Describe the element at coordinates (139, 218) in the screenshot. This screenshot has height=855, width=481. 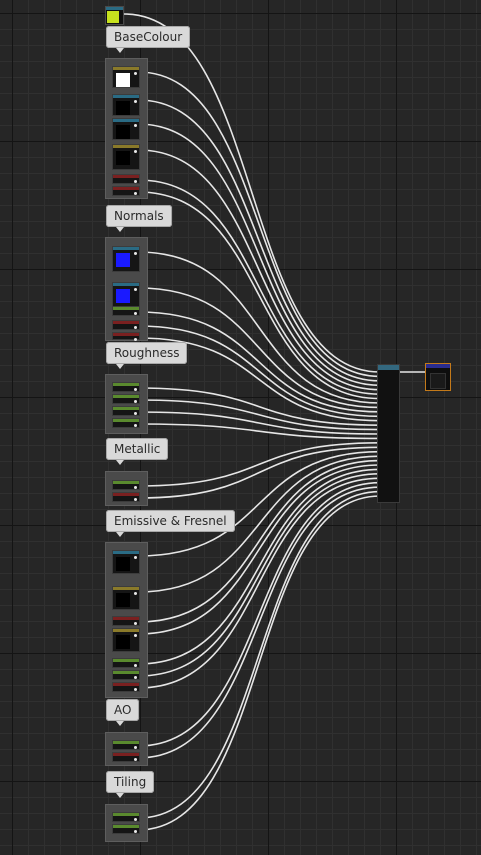
I see `comment-normals: Normals` at that location.